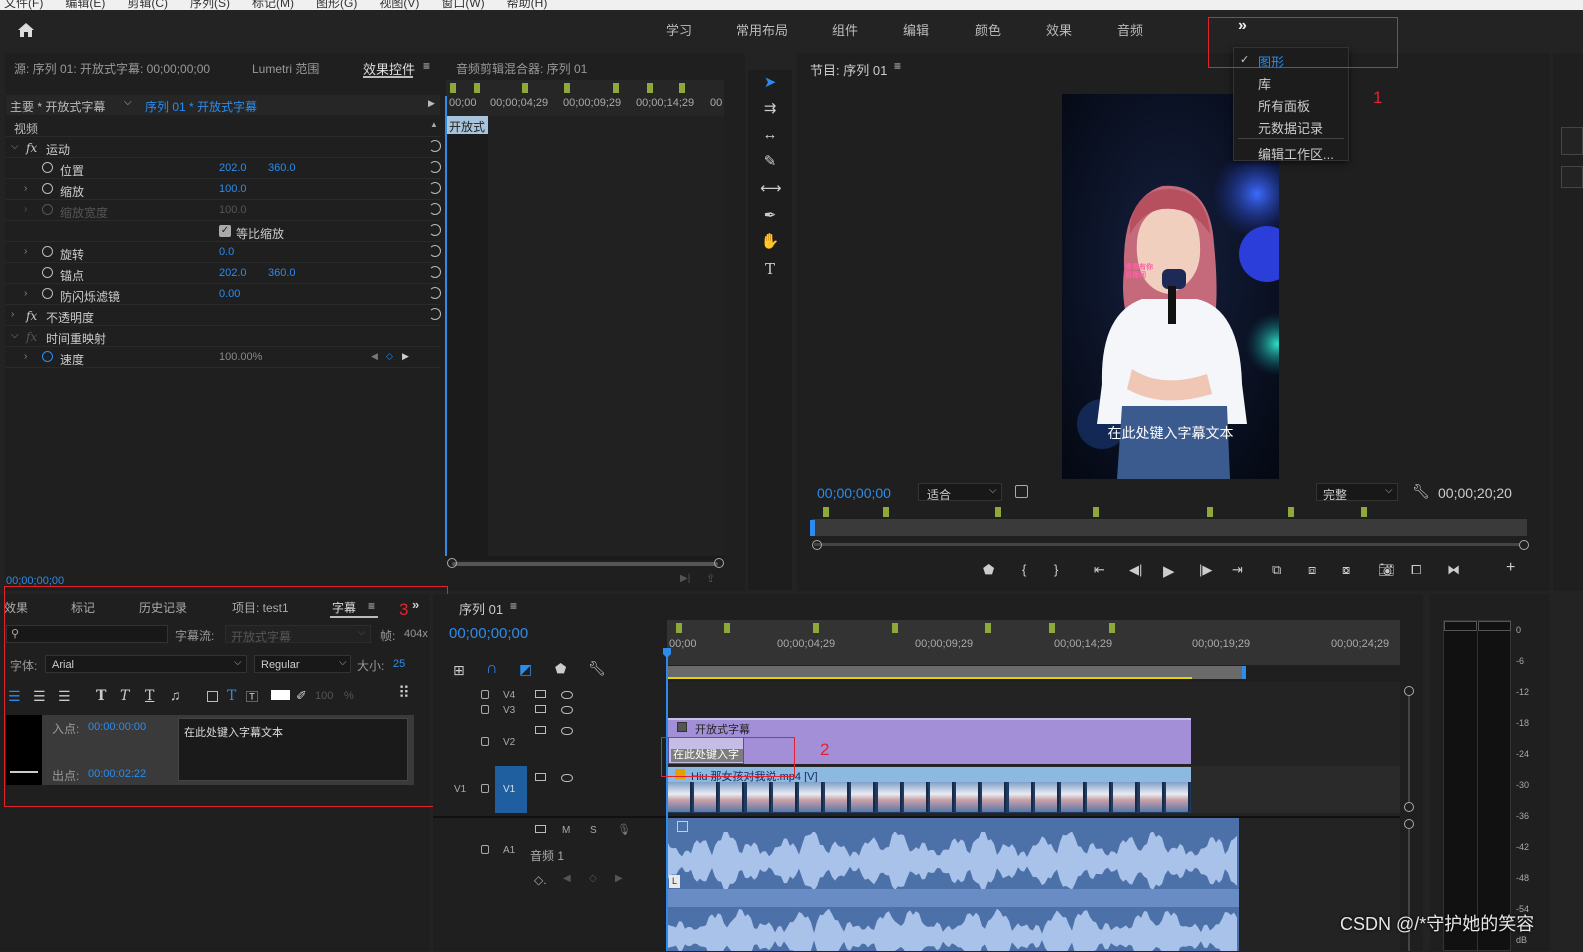 The image size is (1583, 952). What do you see at coordinates (770, 135) in the screenshot?
I see `ripple-edit-tool-icon: ↔` at bounding box center [770, 135].